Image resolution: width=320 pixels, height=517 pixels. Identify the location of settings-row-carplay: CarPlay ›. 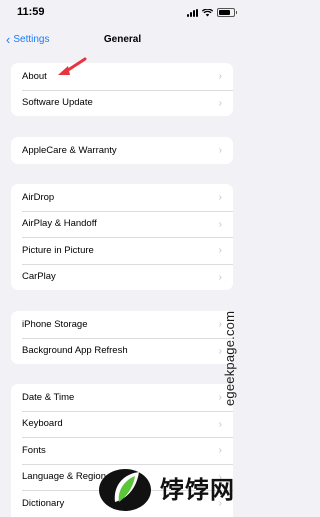
(122, 277).